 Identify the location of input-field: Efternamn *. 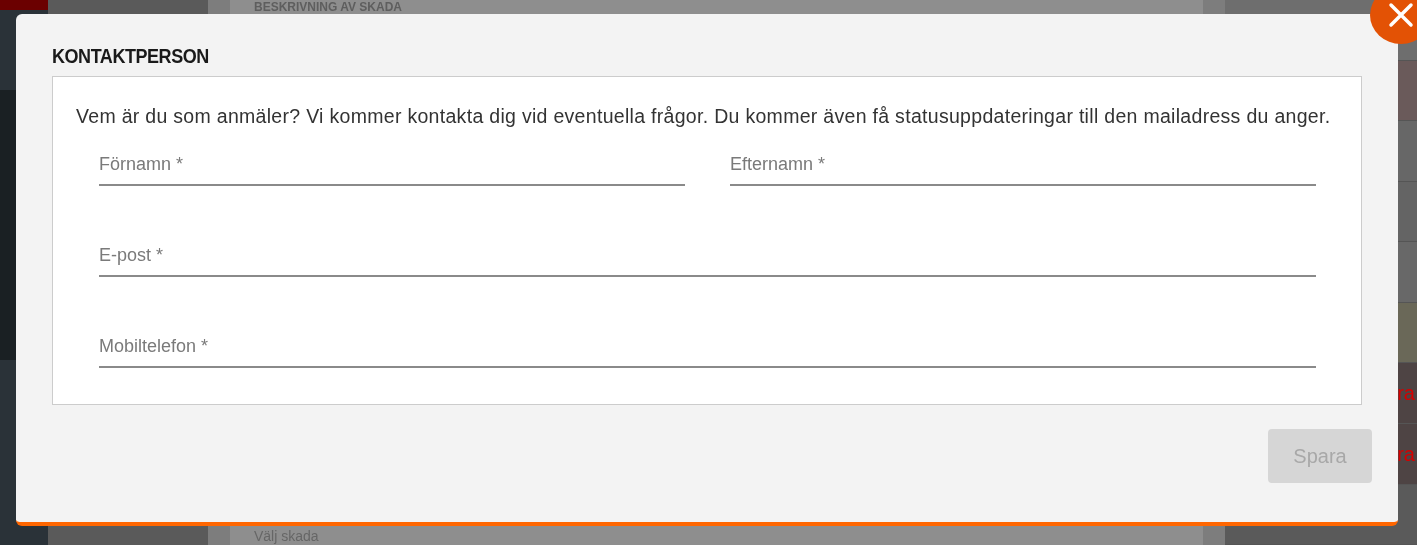
(1023, 165).